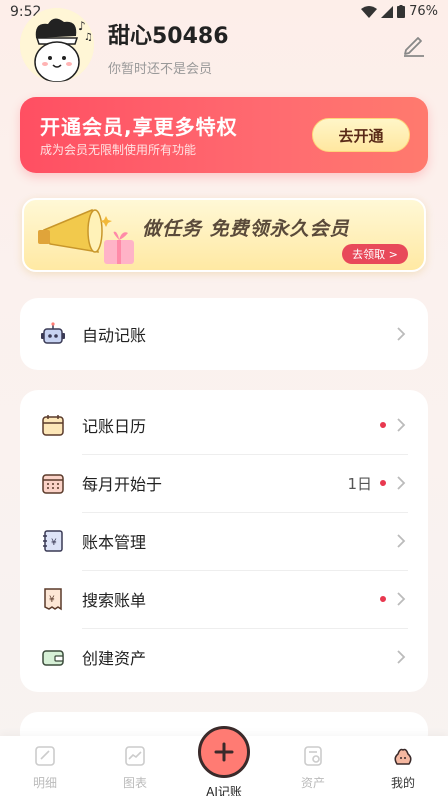 The width and height of the screenshot is (448, 796). I want to click on avatar-mascot-icon: ♪ ♫, so click(57, 45).